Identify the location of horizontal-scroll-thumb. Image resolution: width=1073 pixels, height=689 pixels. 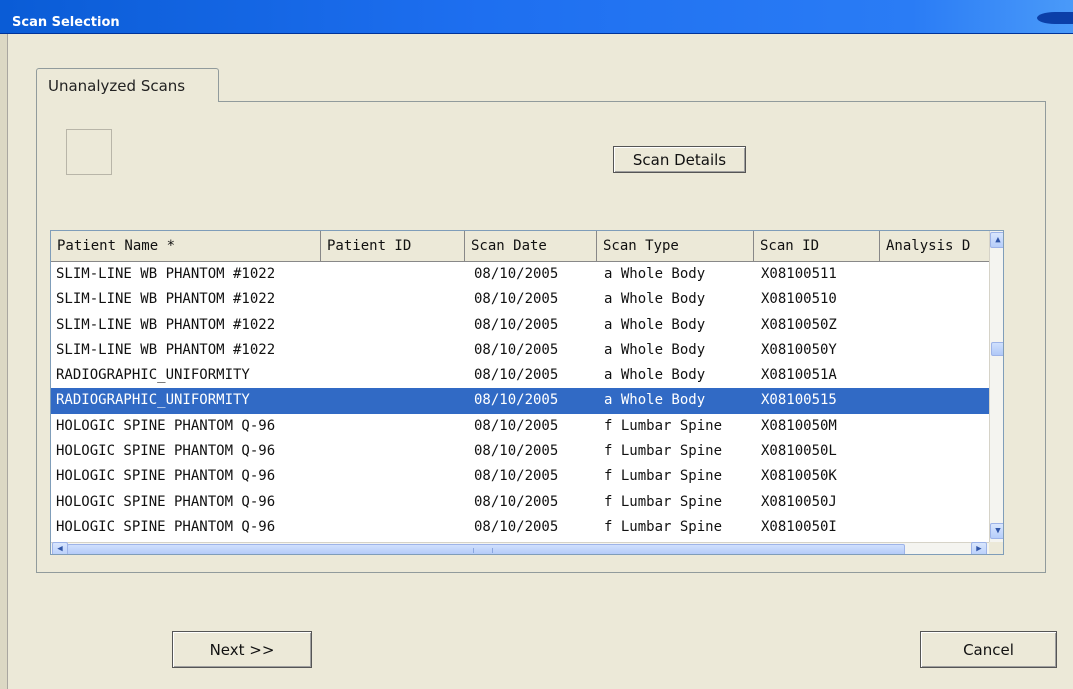
(486, 549).